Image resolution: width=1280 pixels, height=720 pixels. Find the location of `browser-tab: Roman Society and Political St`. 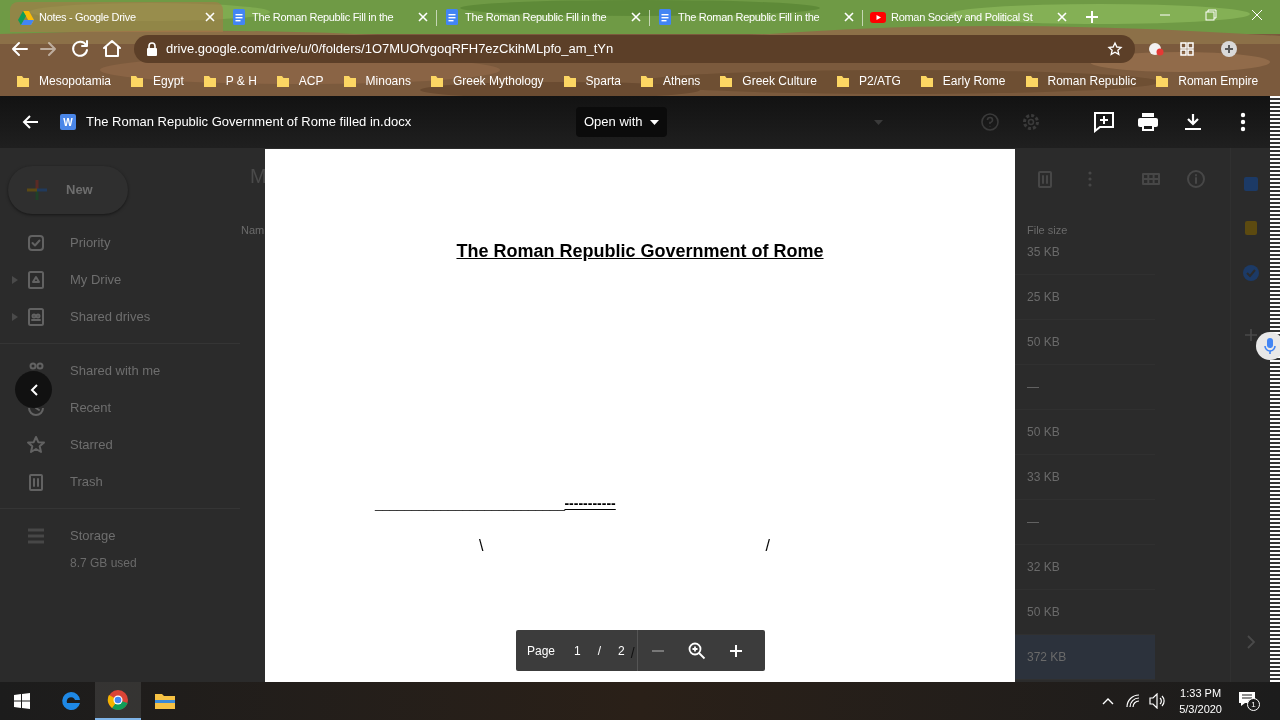

browser-tab: Roman Society and Political St is located at coordinates (968, 17).